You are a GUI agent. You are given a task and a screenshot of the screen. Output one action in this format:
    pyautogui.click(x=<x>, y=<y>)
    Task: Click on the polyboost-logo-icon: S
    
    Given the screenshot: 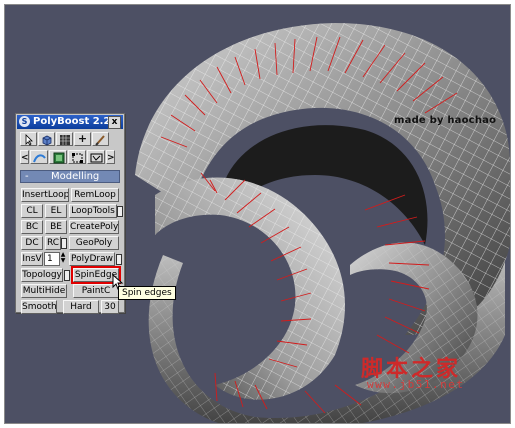 What is the action you would take?
    pyautogui.click(x=24, y=121)
    